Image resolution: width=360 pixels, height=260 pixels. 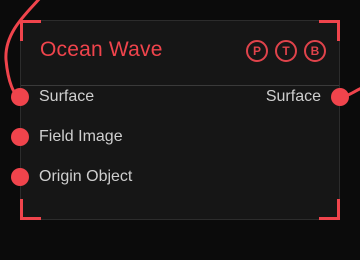 I want to click on badge-p-button: P, so click(x=257, y=51).